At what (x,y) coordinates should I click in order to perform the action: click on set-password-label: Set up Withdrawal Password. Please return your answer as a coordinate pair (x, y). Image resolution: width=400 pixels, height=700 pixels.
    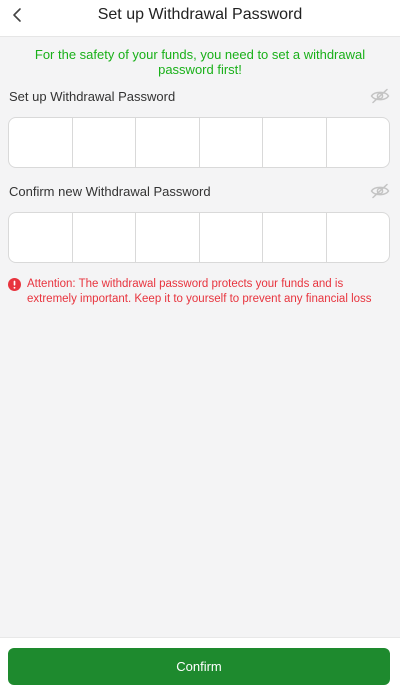
    Looking at the image, I should click on (92, 96).